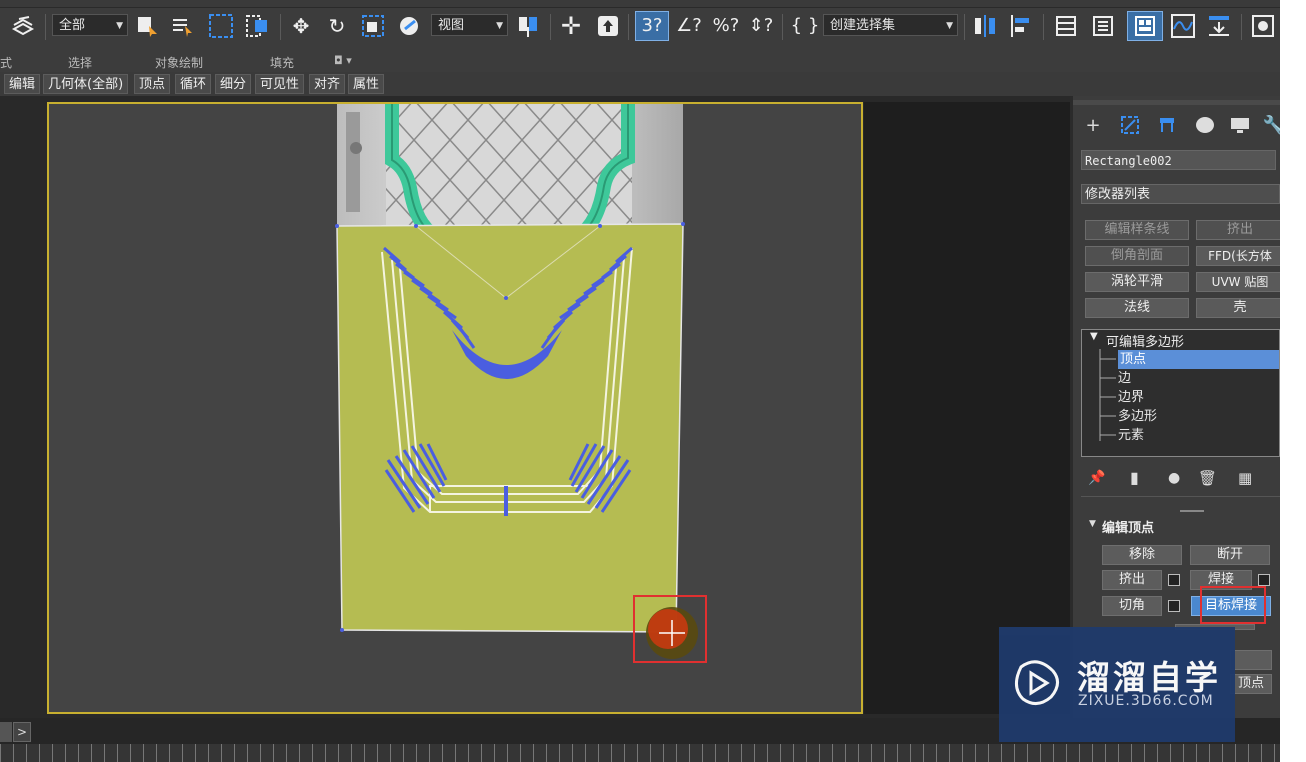 The height and width of the screenshot is (762, 1306). Describe the element at coordinates (1124, 378) in the screenshot. I see `stack-item-edge: 边` at that location.